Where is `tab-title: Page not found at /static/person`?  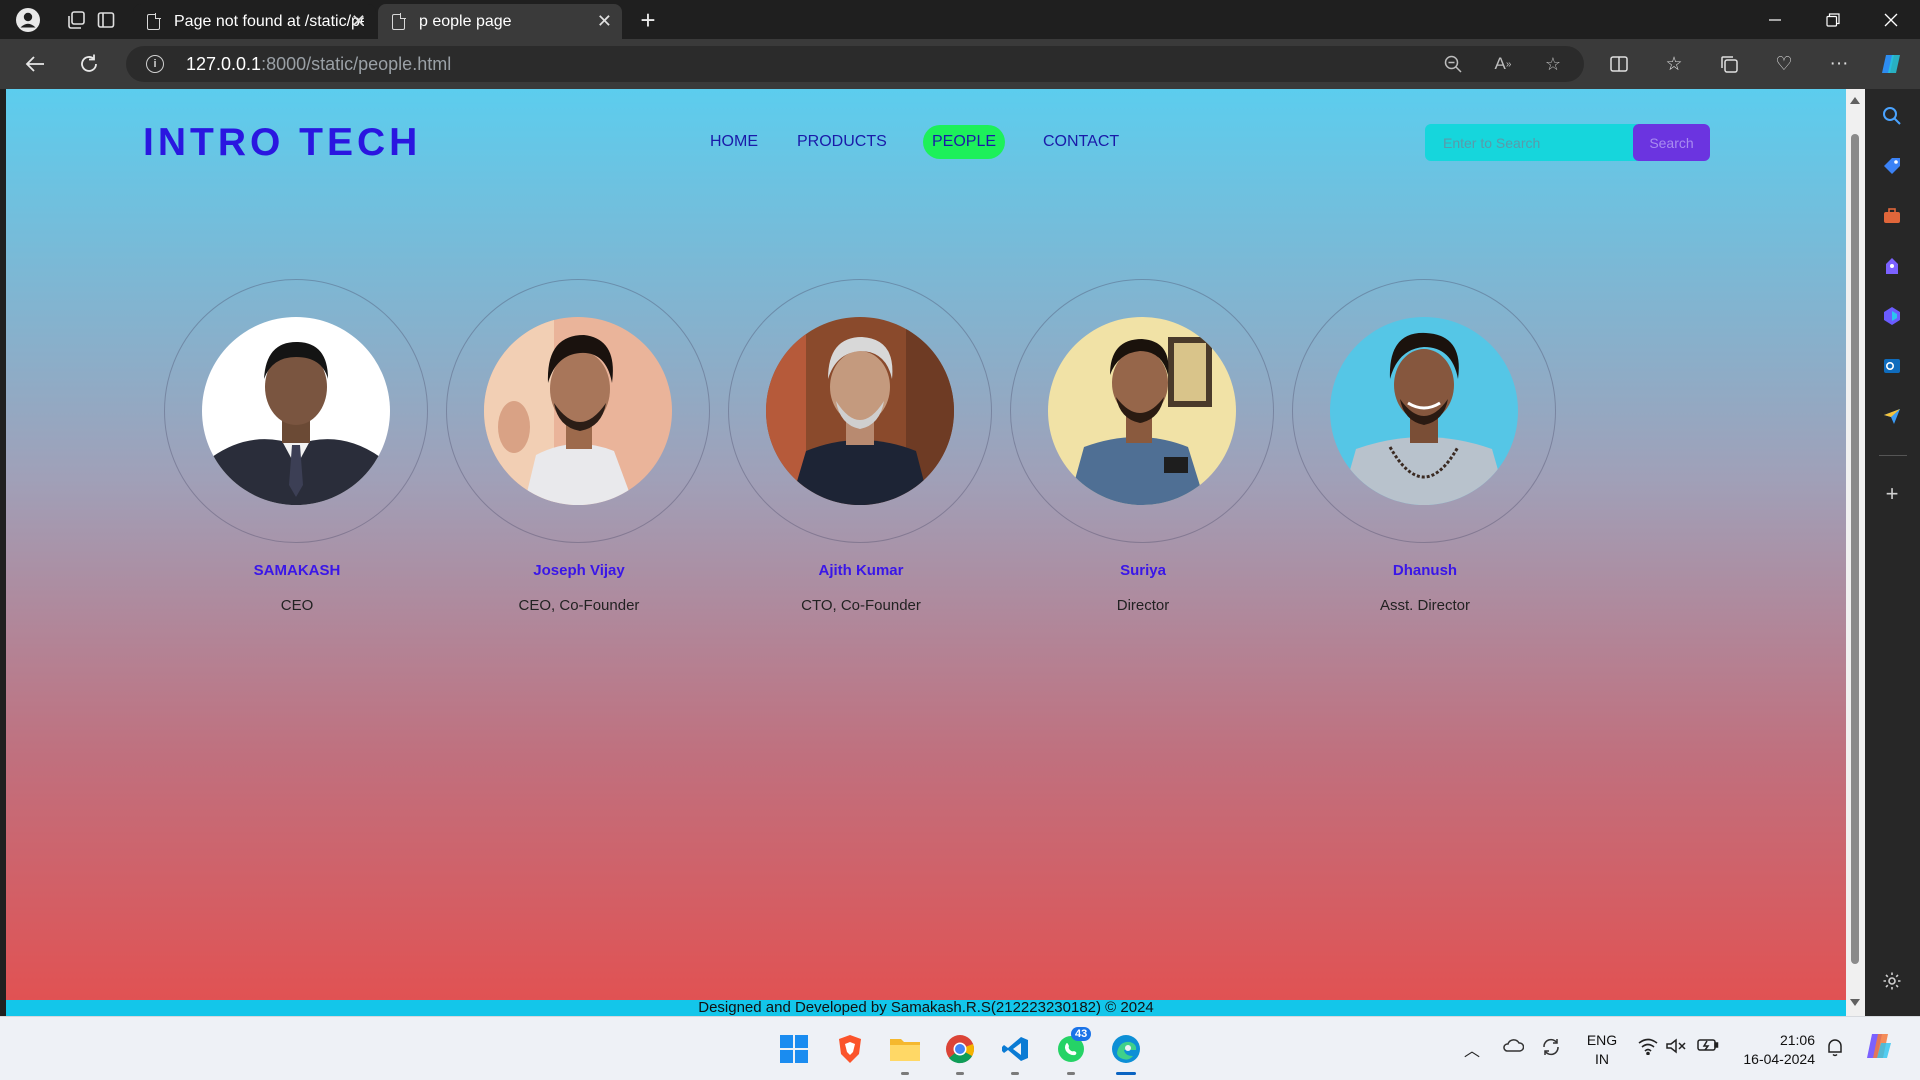 tab-title: Page not found at /static/person is located at coordinates (269, 21).